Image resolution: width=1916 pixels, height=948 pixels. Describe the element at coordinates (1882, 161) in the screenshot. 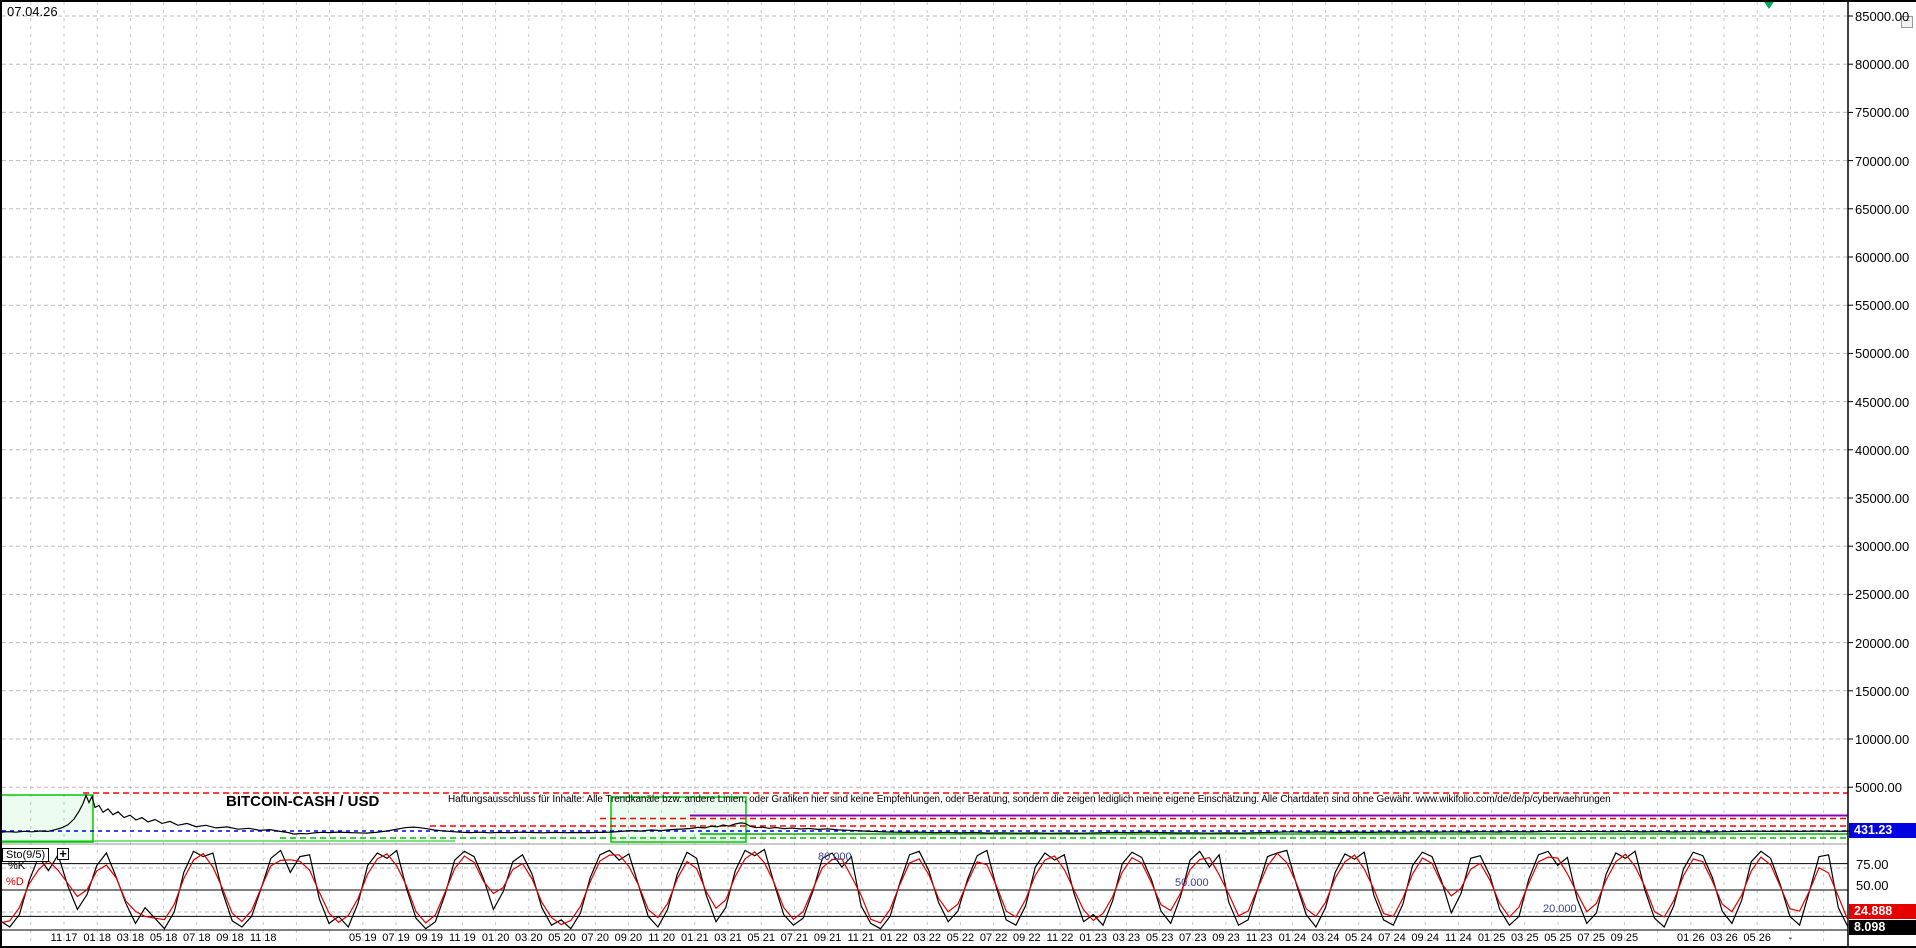

I see `price-axis-label: 70000.00` at that location.